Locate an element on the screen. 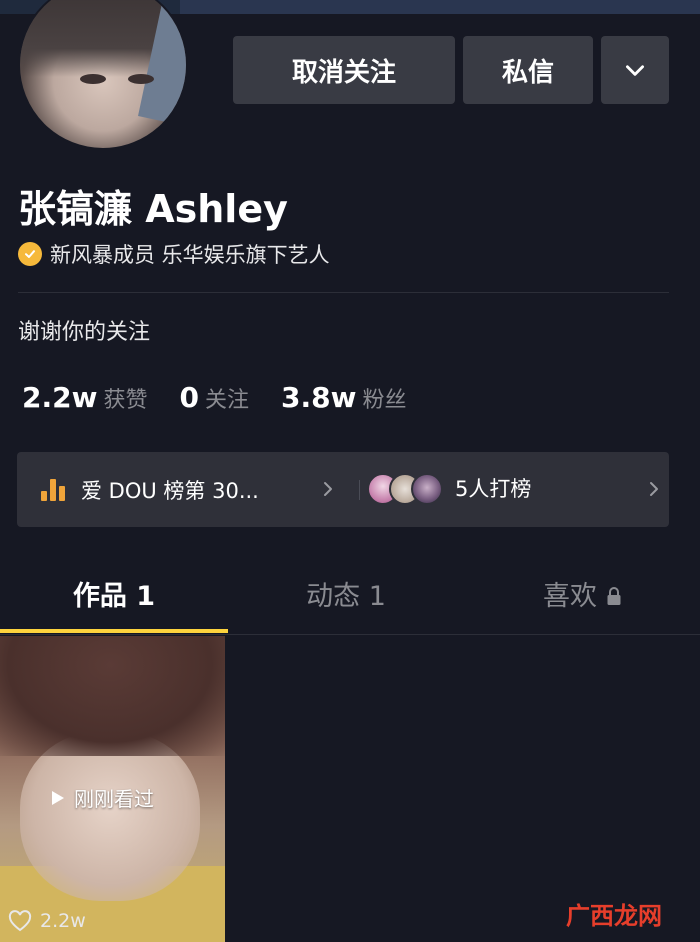  unfollow-button: 取消关注 is located at coordinates (344, 70).